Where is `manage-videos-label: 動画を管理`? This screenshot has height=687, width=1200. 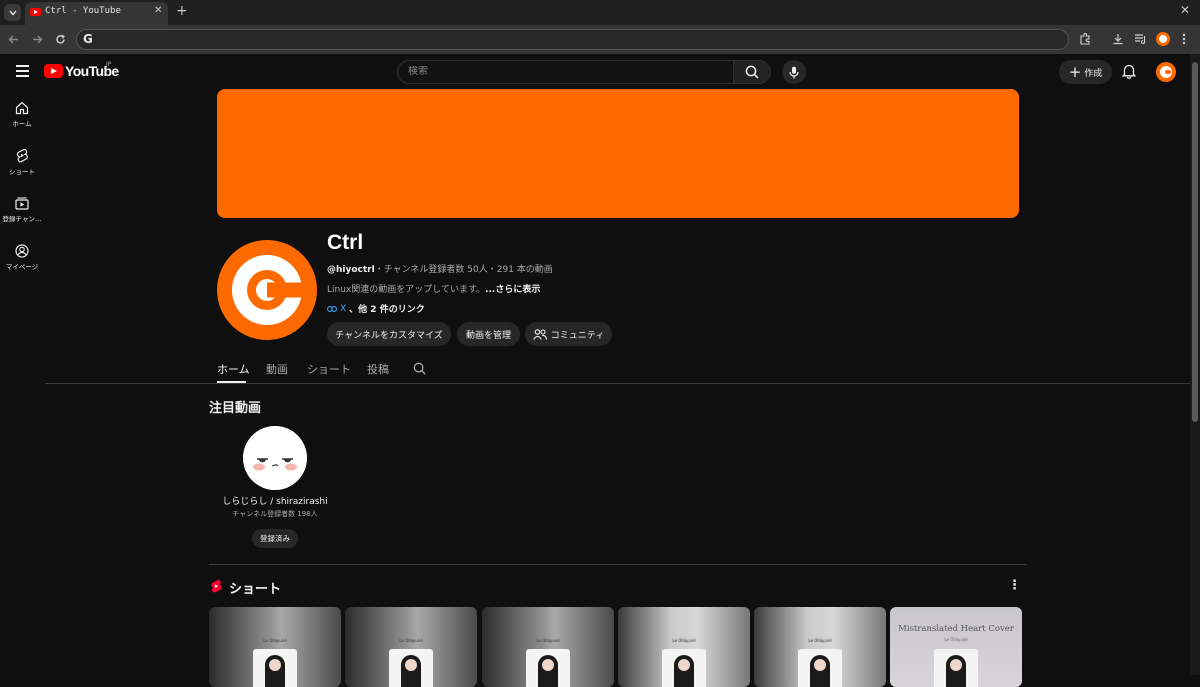
manage-videos-label: 動画を管理 is located at coordinates (488, 335).